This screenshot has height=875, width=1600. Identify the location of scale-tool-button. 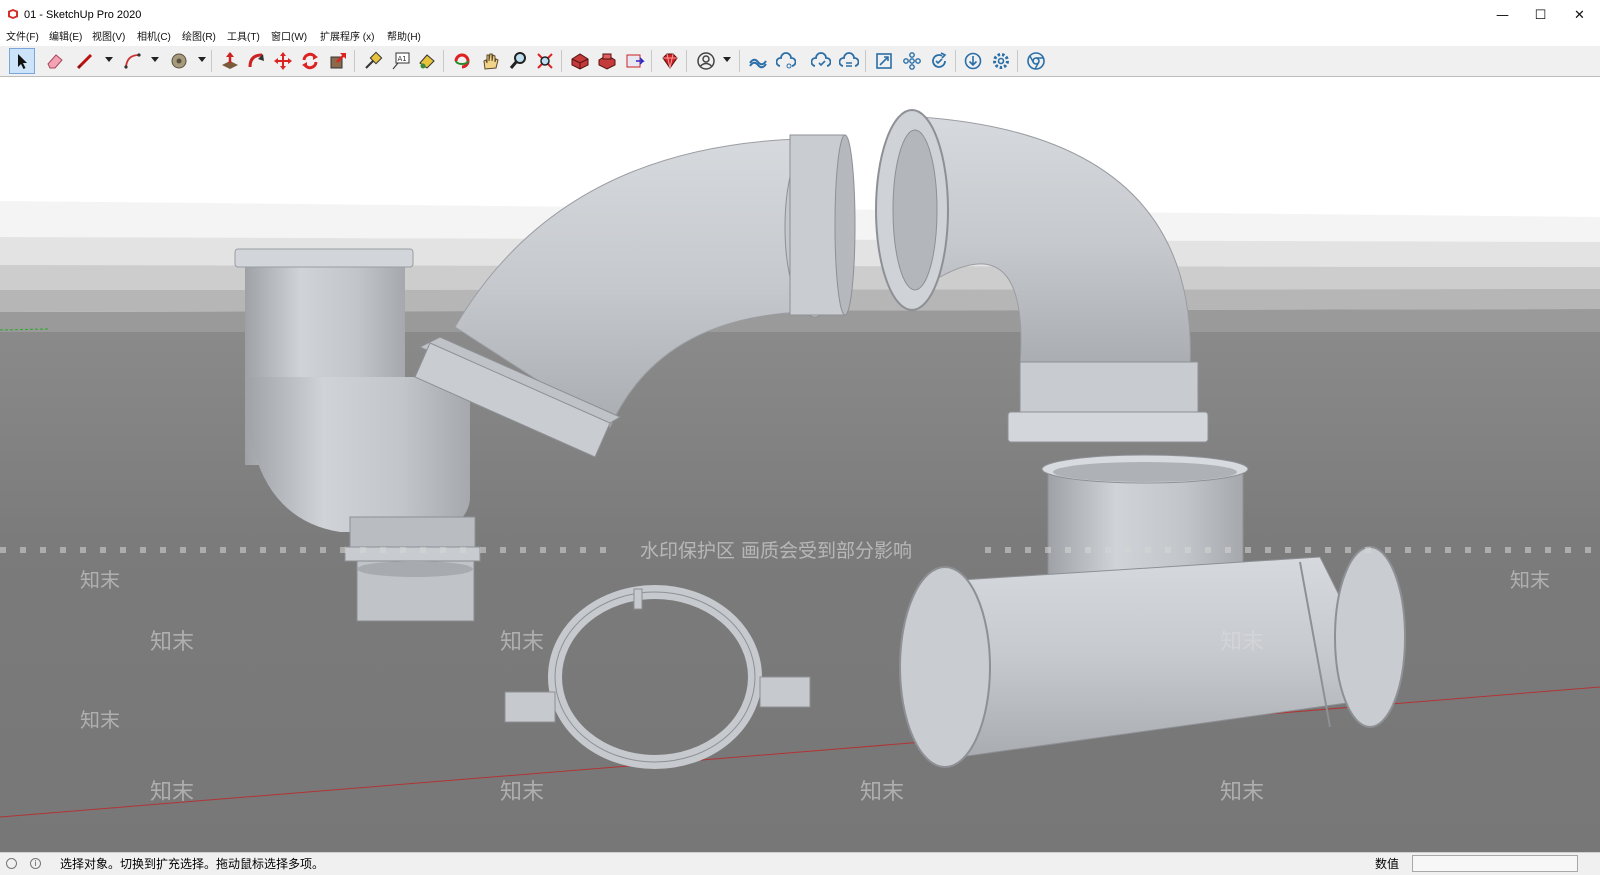
(338, 61).